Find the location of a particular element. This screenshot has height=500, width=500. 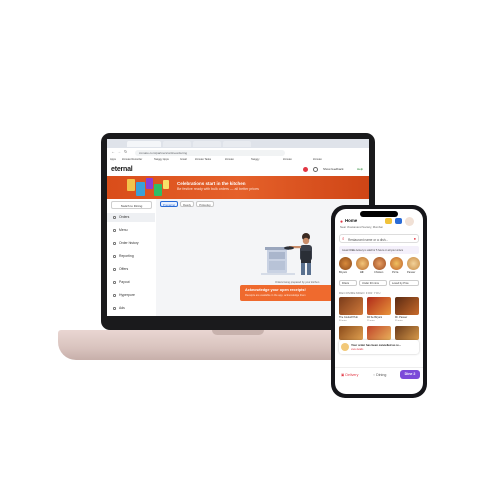

filter-chip-label: Under 30 mins is located at coordinates (370, 284).